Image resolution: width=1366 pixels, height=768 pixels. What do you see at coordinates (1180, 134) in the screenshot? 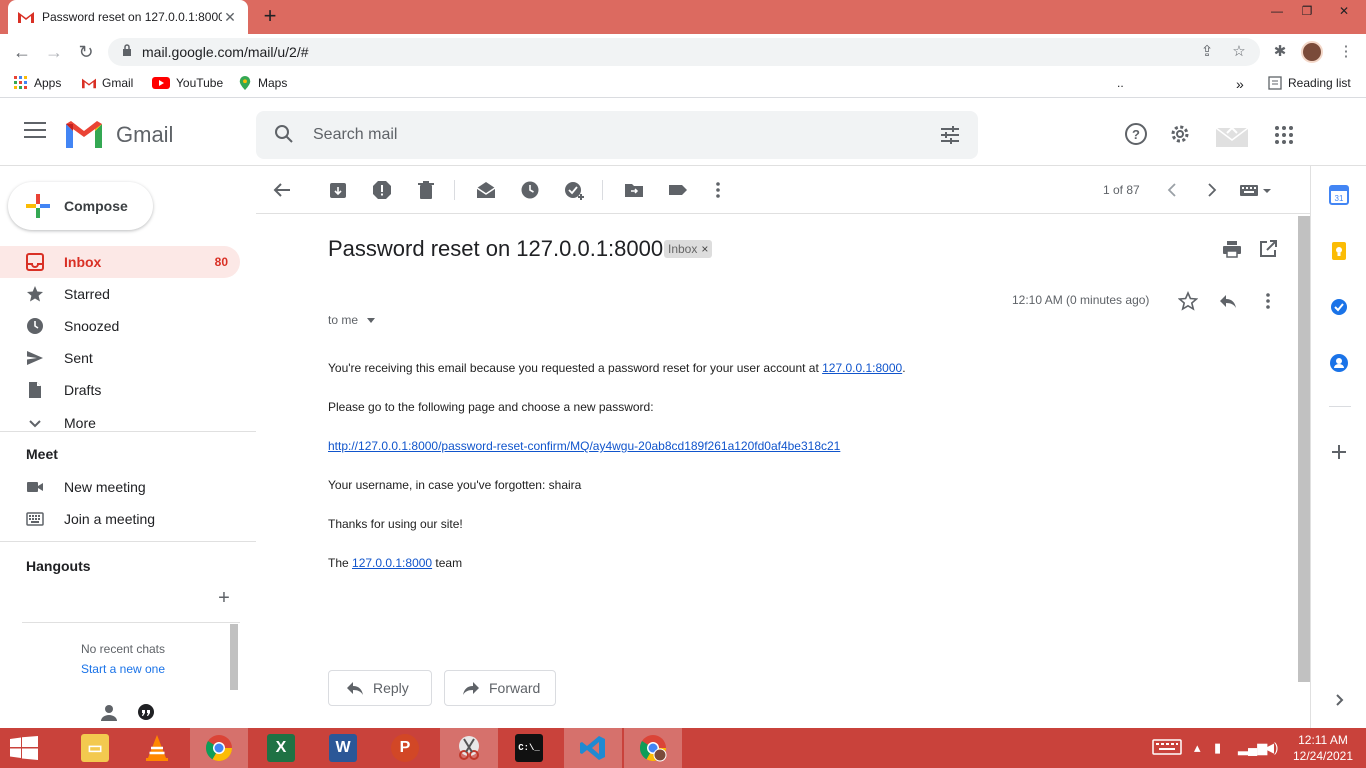
I see `settings-gear-icon` at bounding box center [1180, 134].